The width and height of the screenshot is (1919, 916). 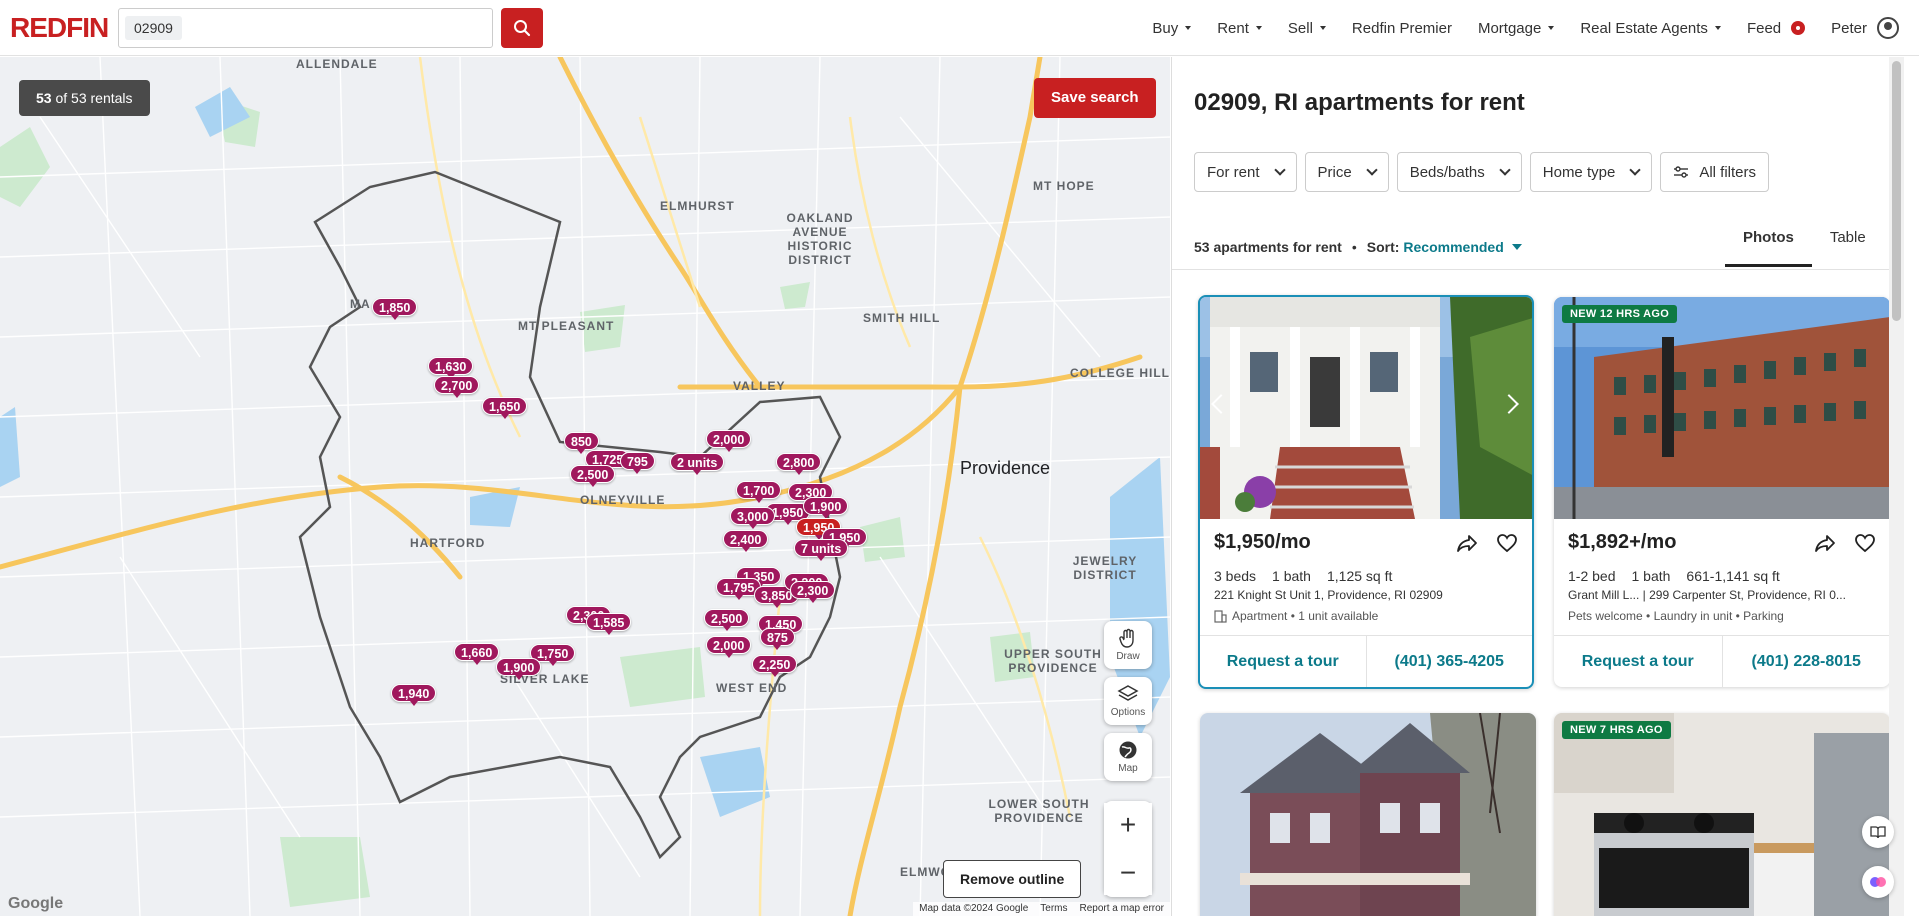 What do you see at coordinates (1459, 172) in the screenshot?
I see `filter-beds-baths: Beds/baths` at bounding box center [1459, 172].